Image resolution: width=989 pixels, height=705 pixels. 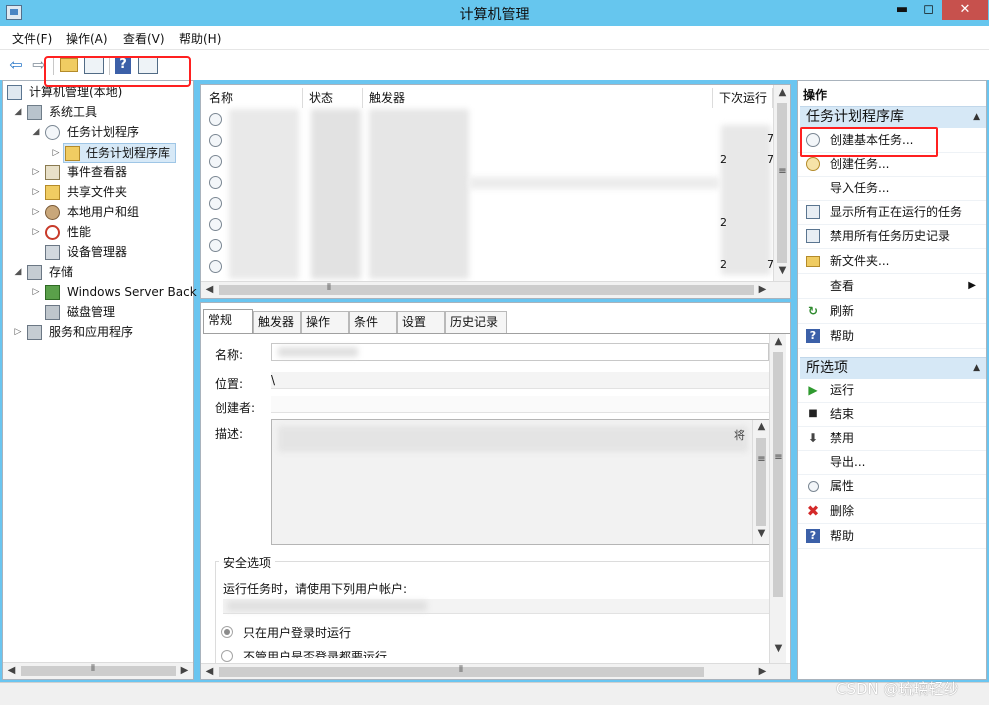 I want to click on tree-horizontal-scrollbar: ◀ ⦀ ▶, so click(x=98, y=670).